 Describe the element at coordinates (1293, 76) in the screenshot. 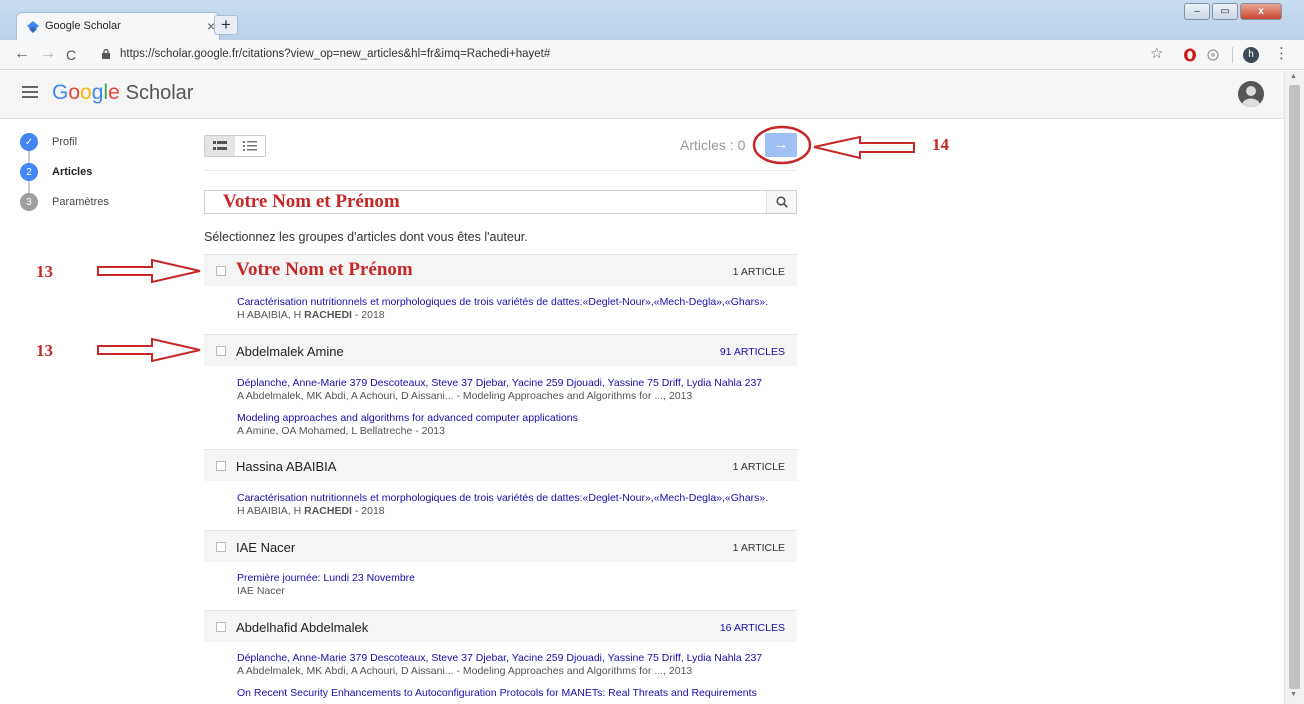

I see `scroll-up-icon: ▲` at that location.